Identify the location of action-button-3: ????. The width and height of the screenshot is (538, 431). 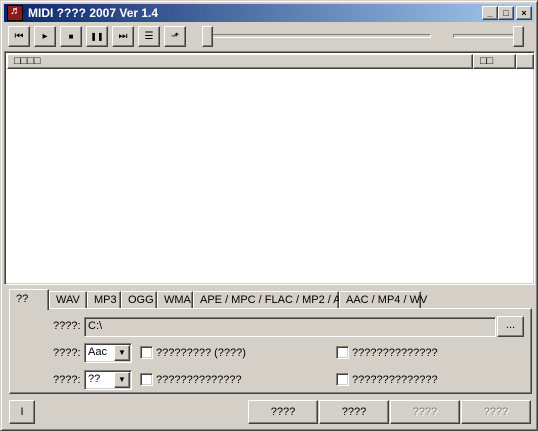
(425, 412).